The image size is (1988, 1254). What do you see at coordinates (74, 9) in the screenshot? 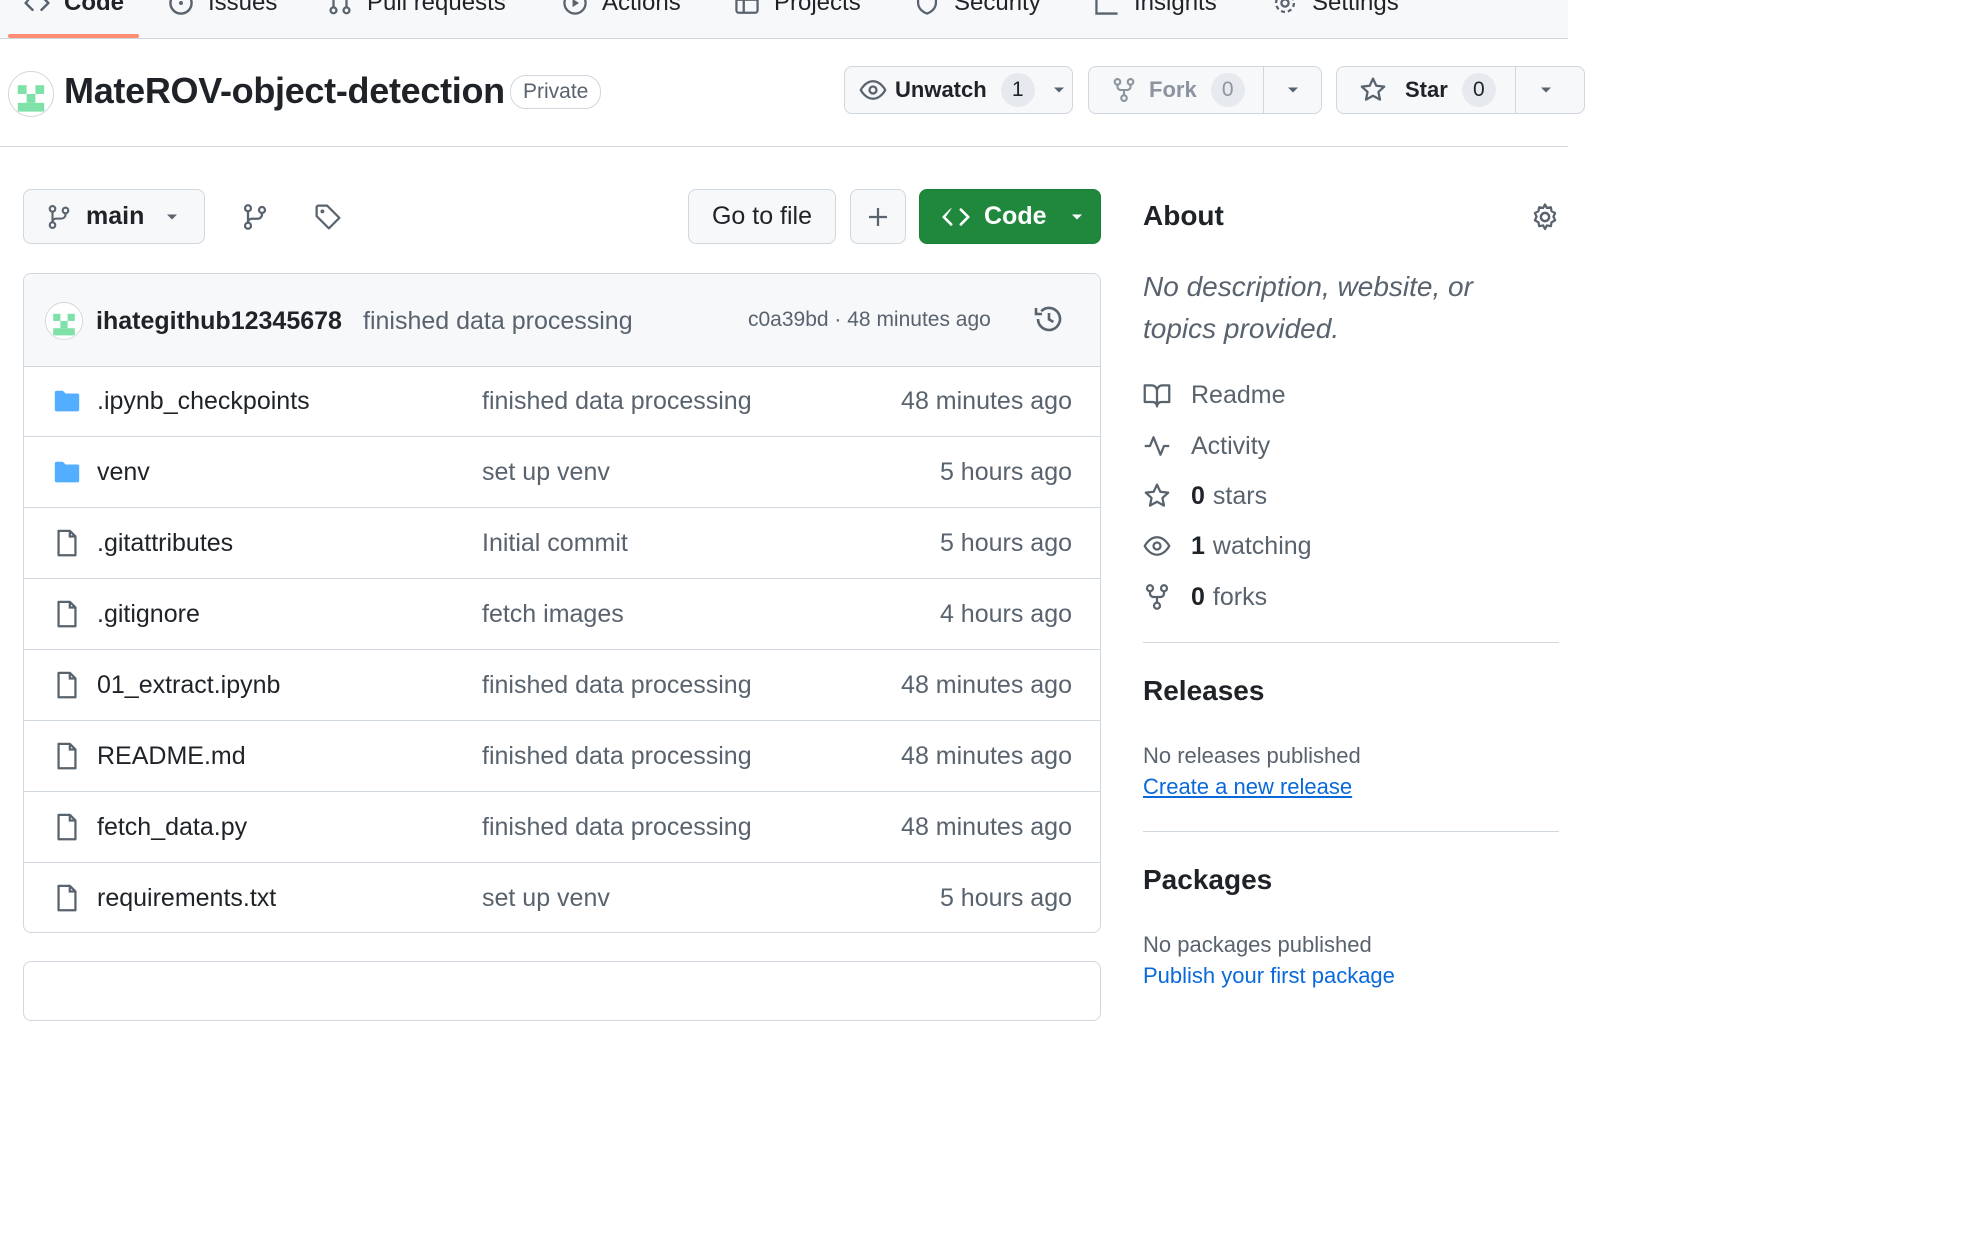
I see `tab-code: Code` at bounding box center [74, 9].